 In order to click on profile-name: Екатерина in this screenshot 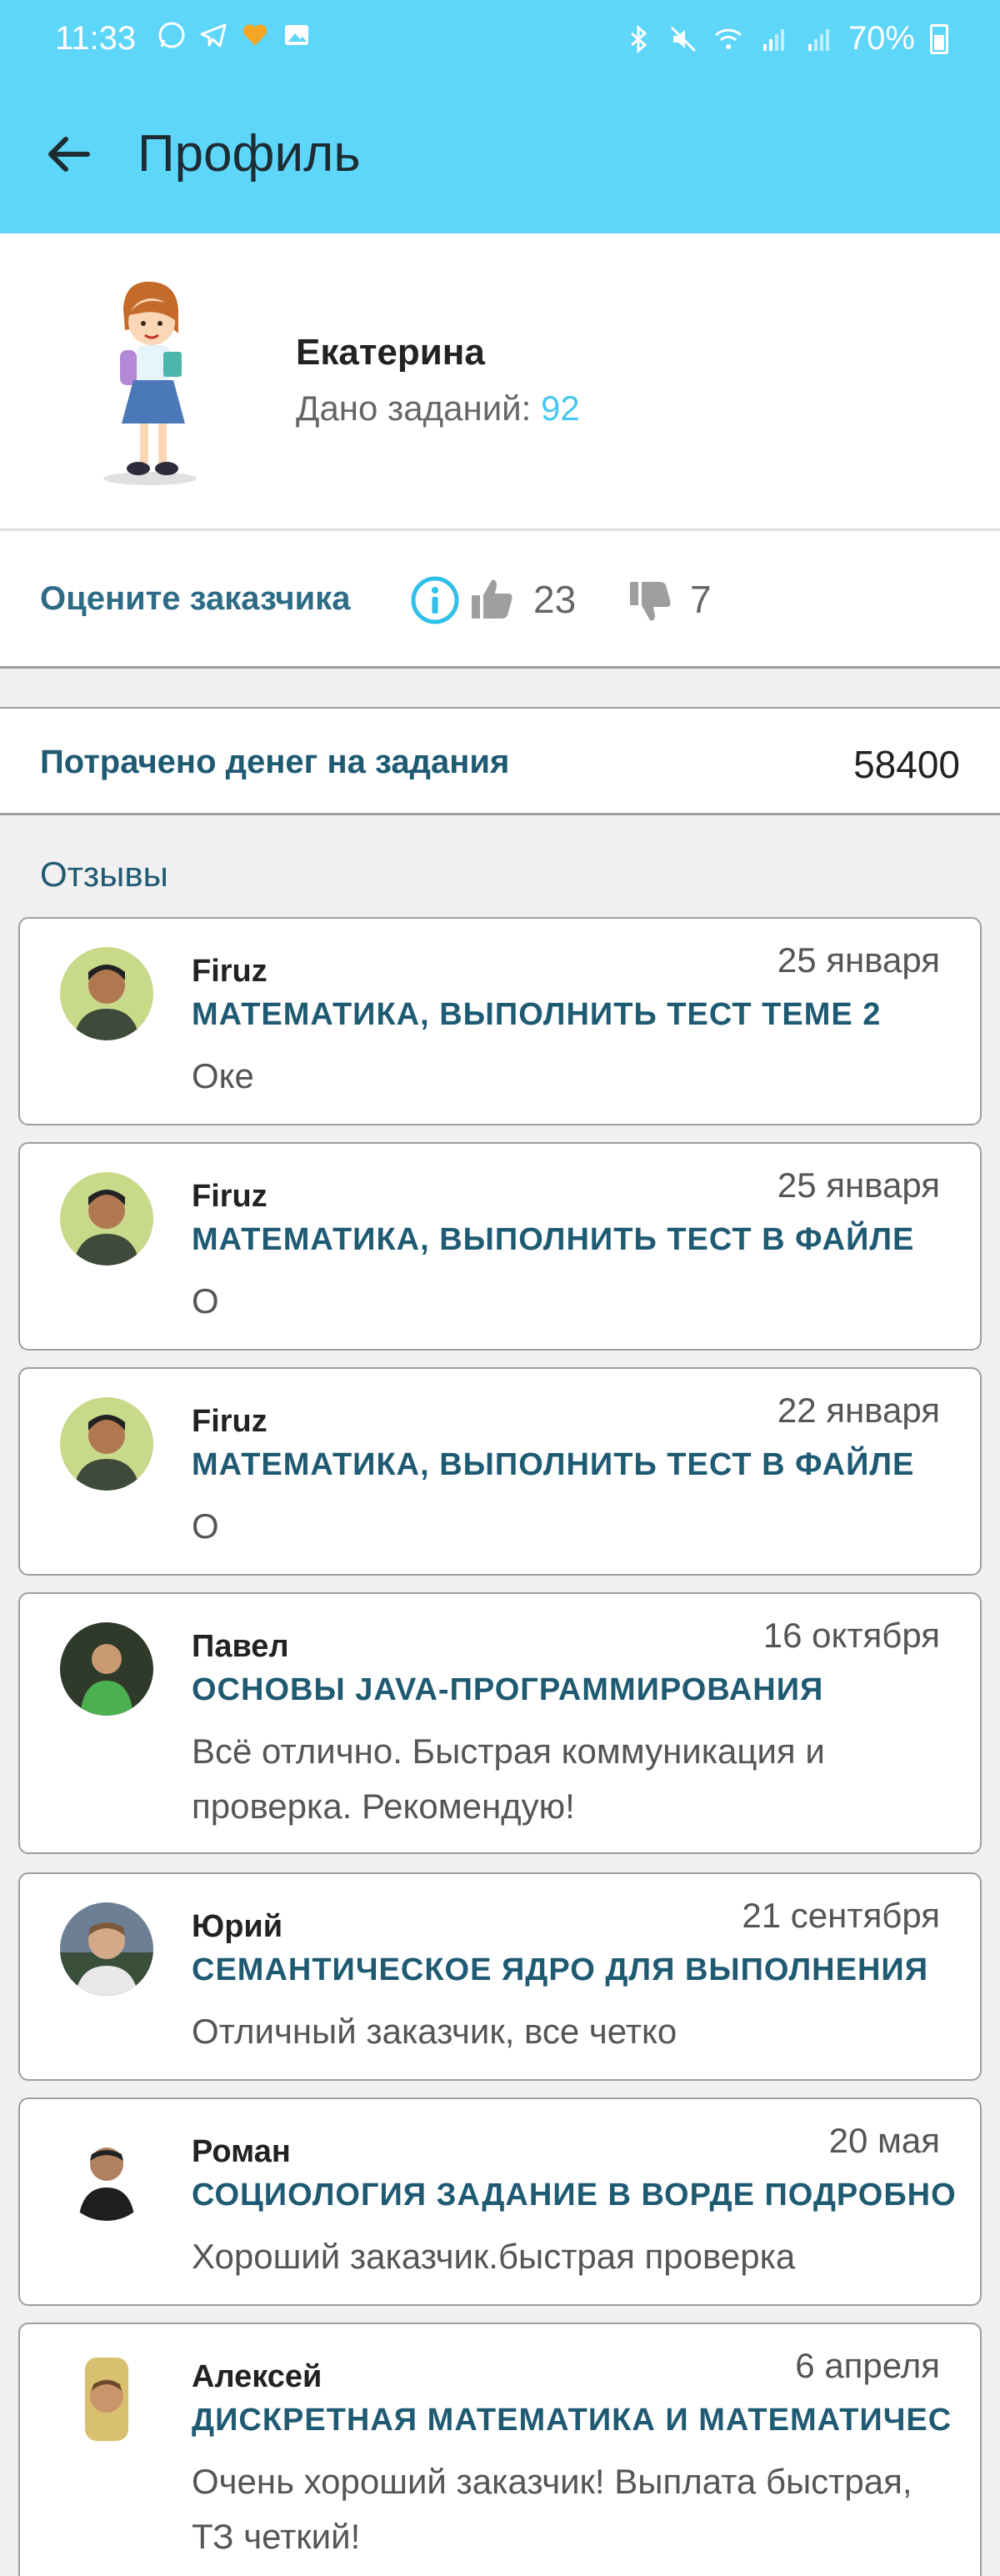, I will do `click(390, 352)`.